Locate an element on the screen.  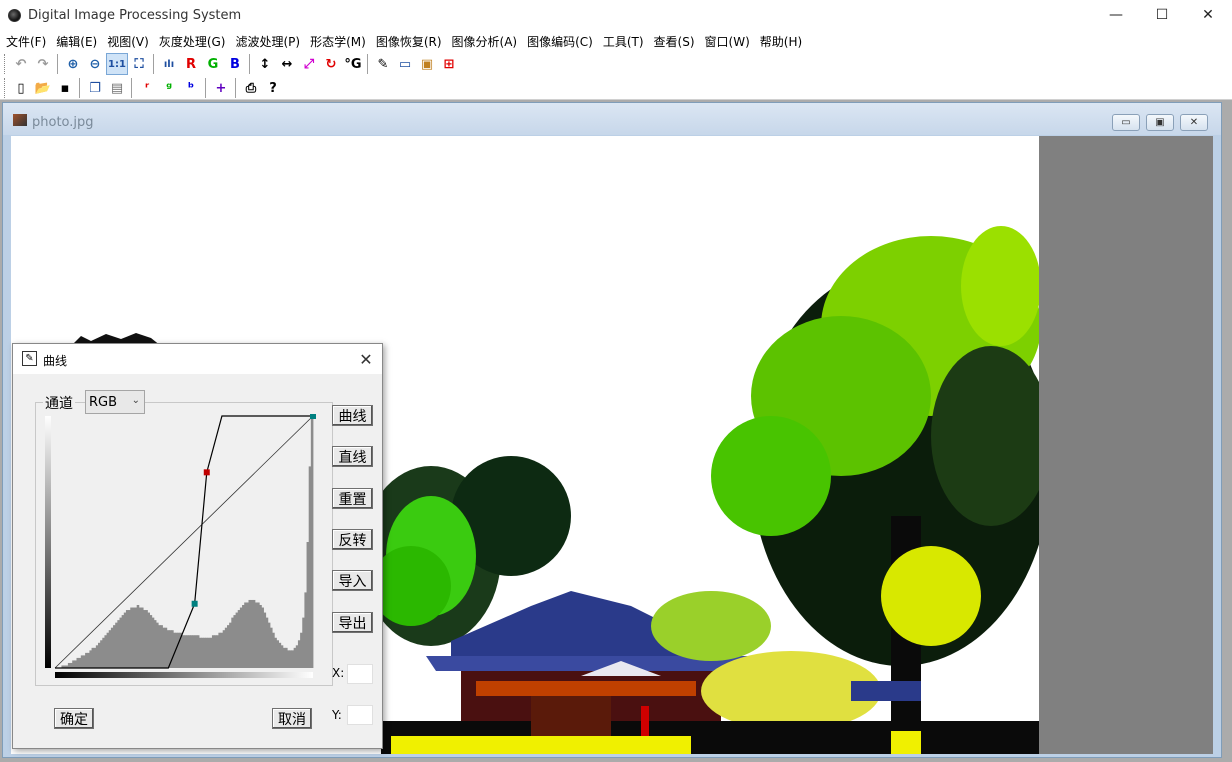
export-button: 导出 is located at coordinates (352, 622).